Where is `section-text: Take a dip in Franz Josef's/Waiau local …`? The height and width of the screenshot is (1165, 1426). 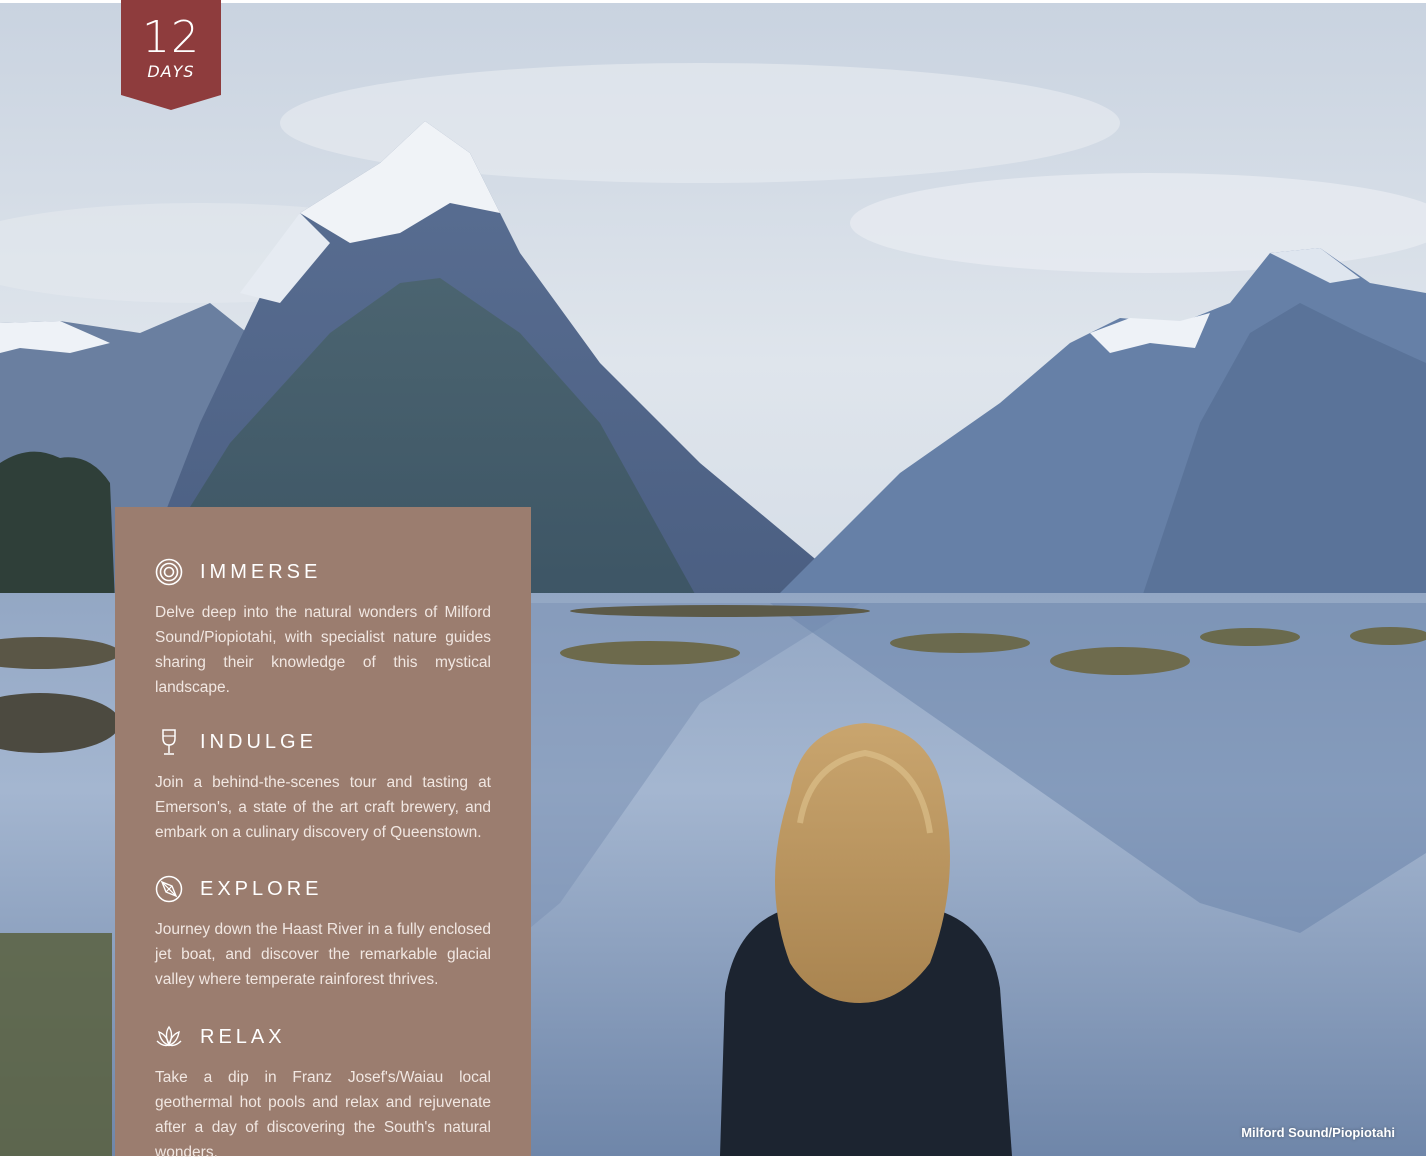 section-text: Take a dip in Franz Josef's/Waiau local … is located at coordinates (323, 1115).